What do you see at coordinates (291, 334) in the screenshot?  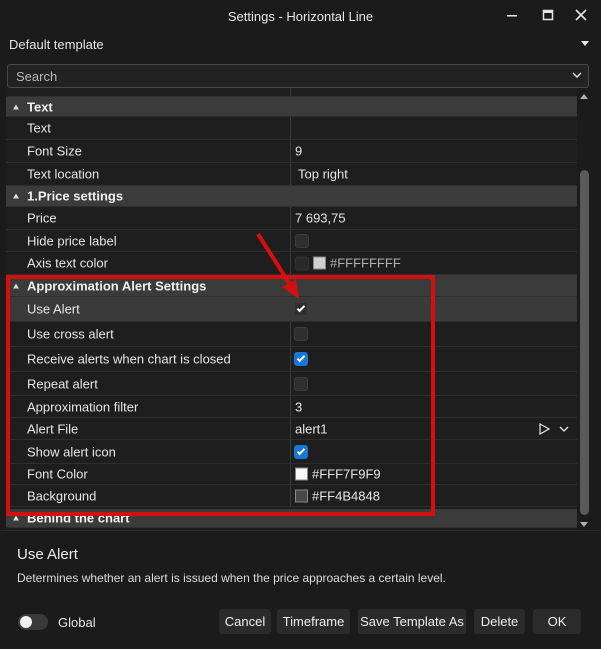 I see `property-row: Use cross alert` at bounding box center [291, 334].